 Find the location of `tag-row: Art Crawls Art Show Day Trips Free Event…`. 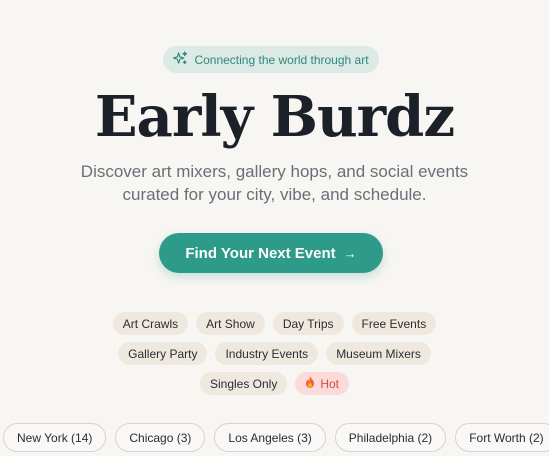

tag-row: Art Crawls Art Show Day Trips Free Event… is located at coordinates (274, 323).